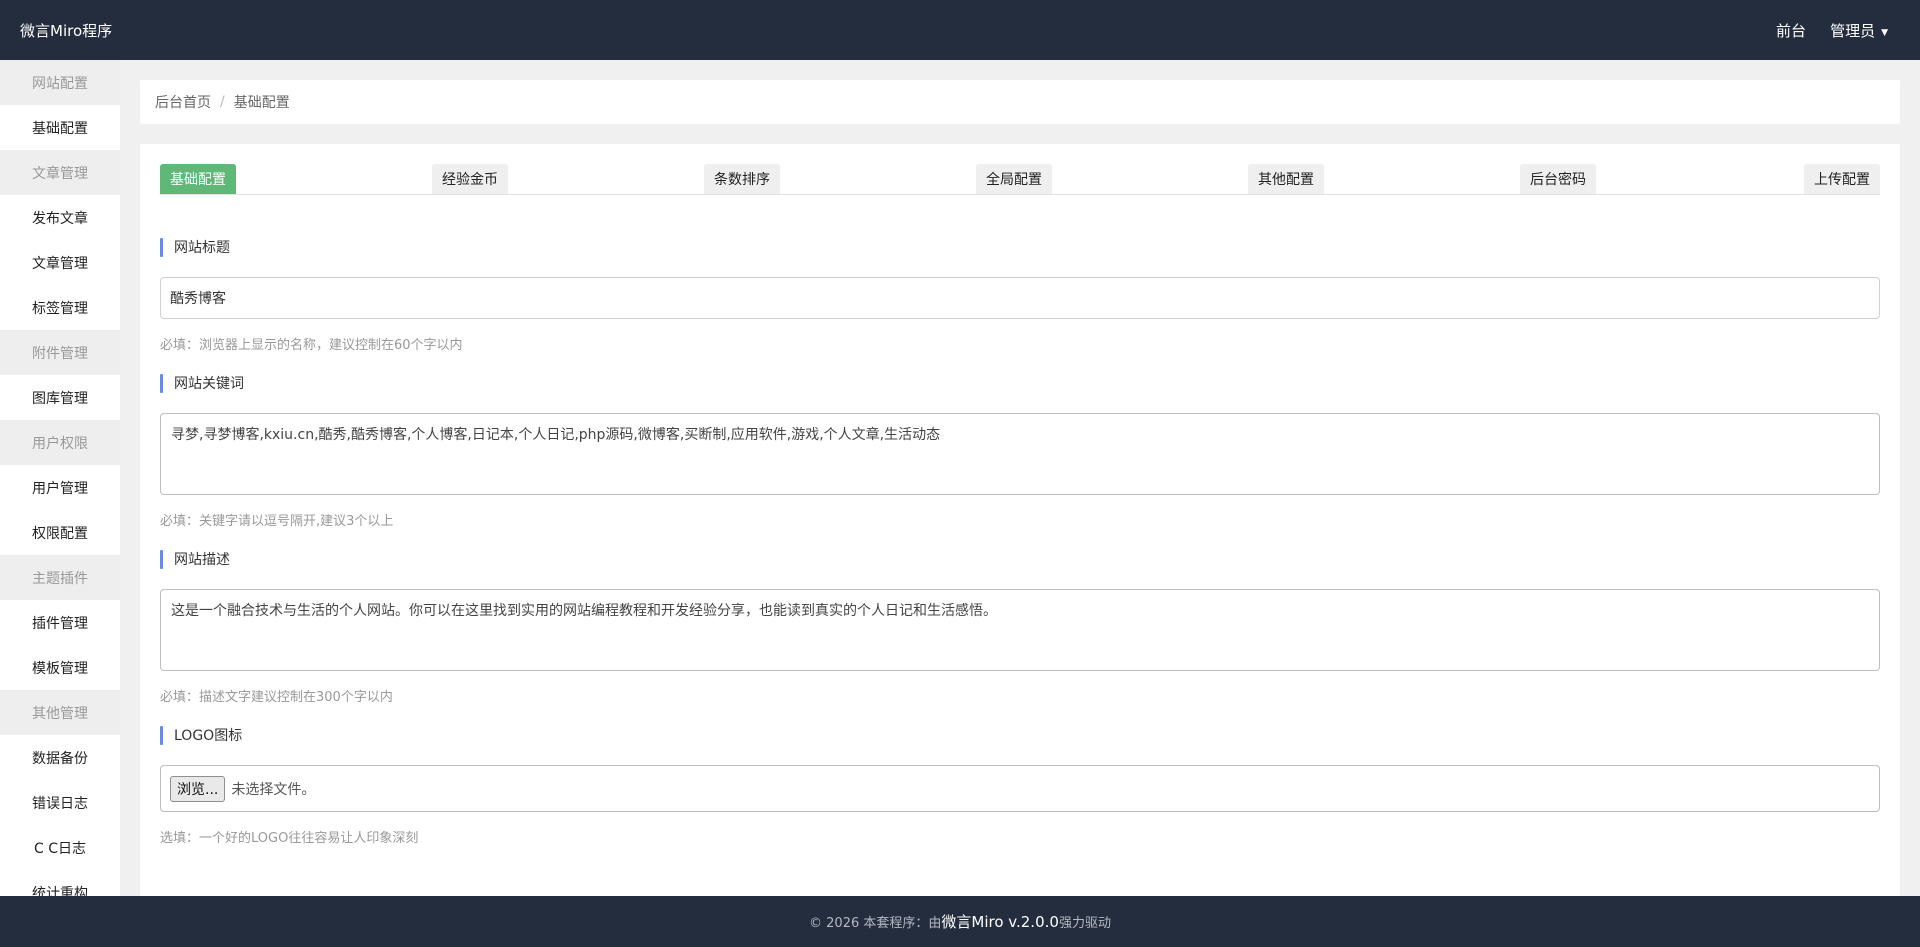  Describe the element at coordinates (1000, 921) in the screenshot. I see `footer-product: 微言Miro v.2.0.0` at that location.